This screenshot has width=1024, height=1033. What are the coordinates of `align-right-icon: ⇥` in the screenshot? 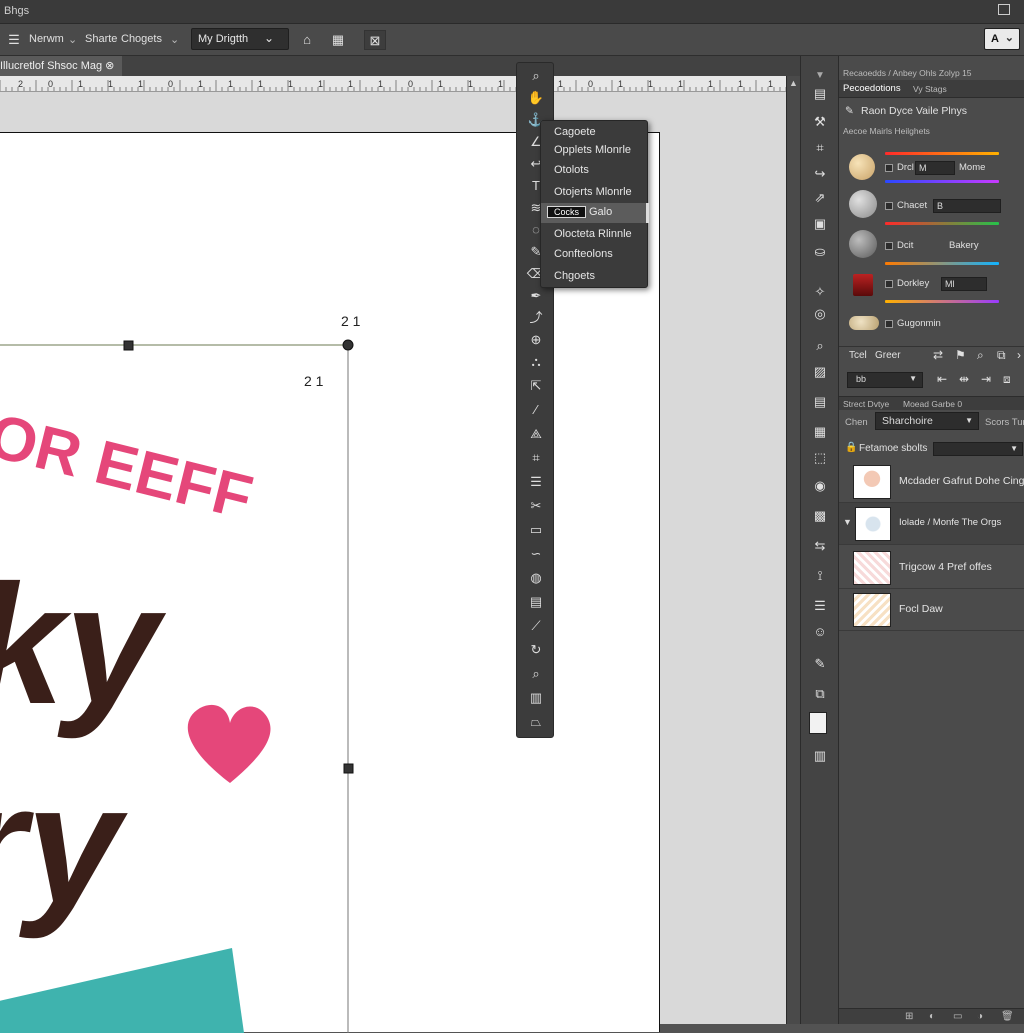 It's located at (986, 379).